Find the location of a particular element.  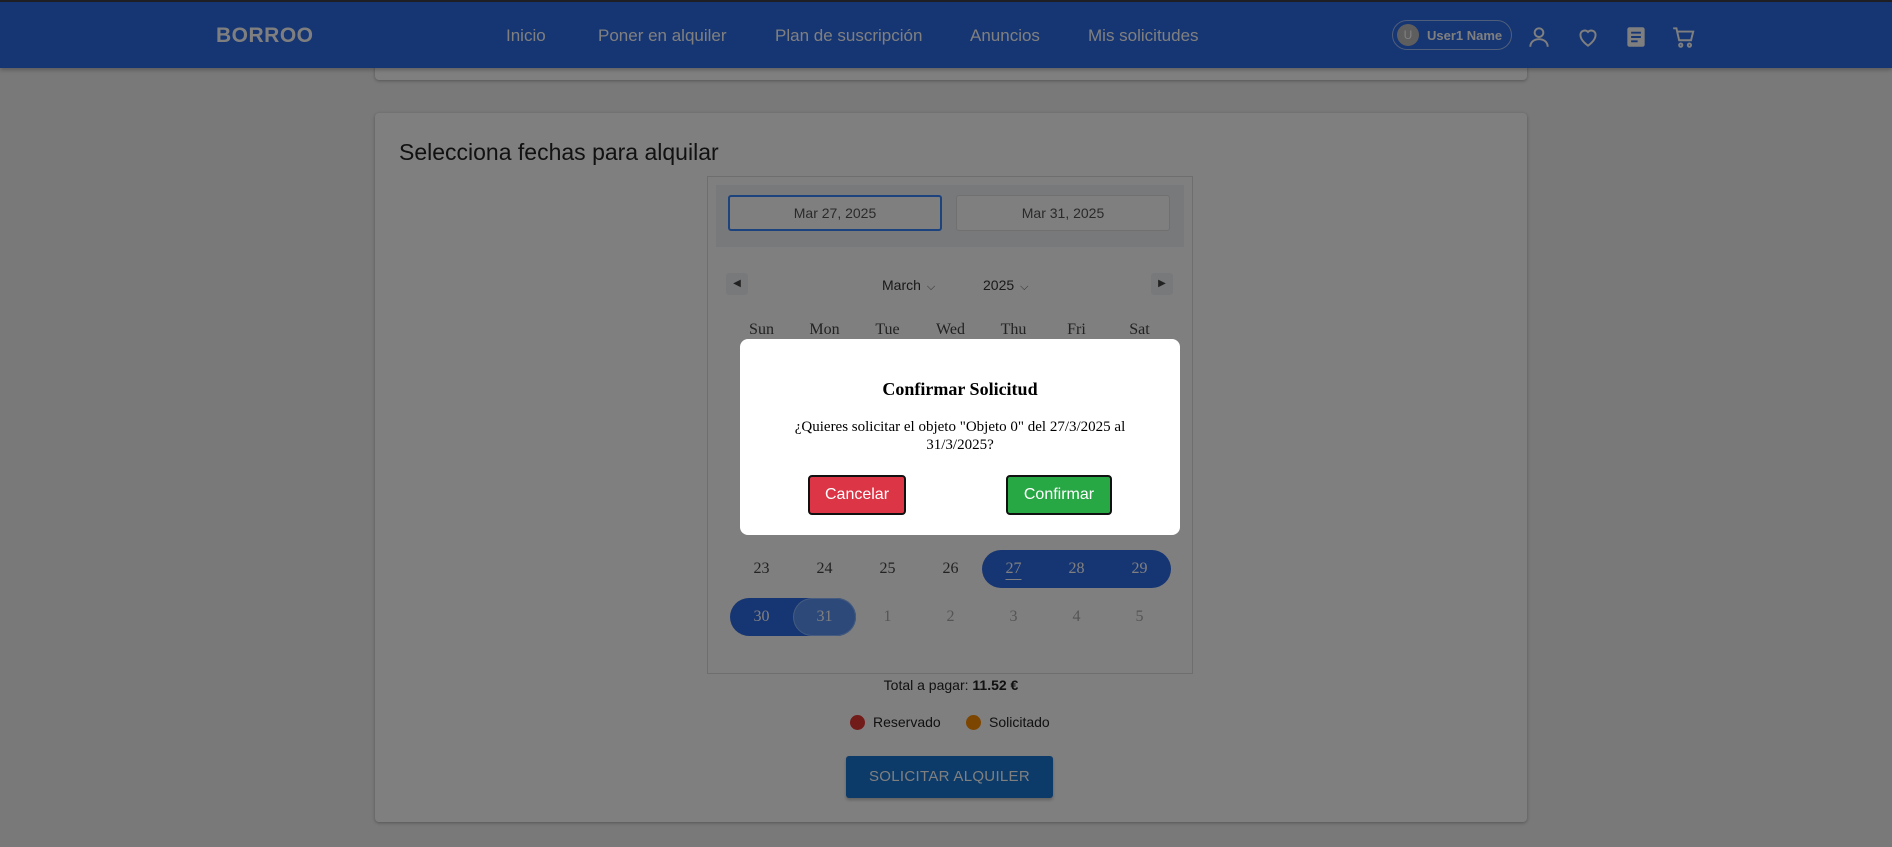

confirm-button: Confirmar is located at coordinates (1059, 495).